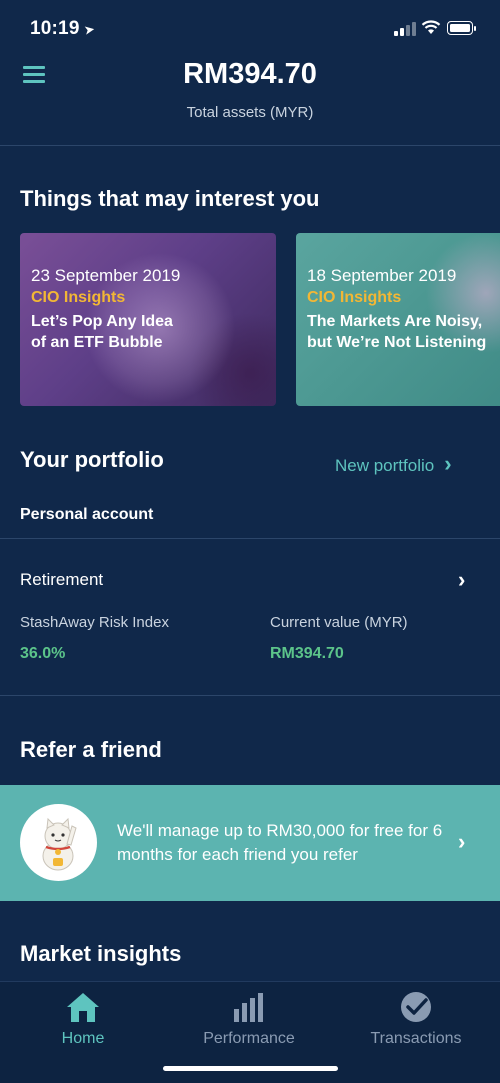 This screenshot has height=1083, width=500. Describe the element at coordinates (405, 29) in the screenshot. I see `cellular-signal-icon` at that location.